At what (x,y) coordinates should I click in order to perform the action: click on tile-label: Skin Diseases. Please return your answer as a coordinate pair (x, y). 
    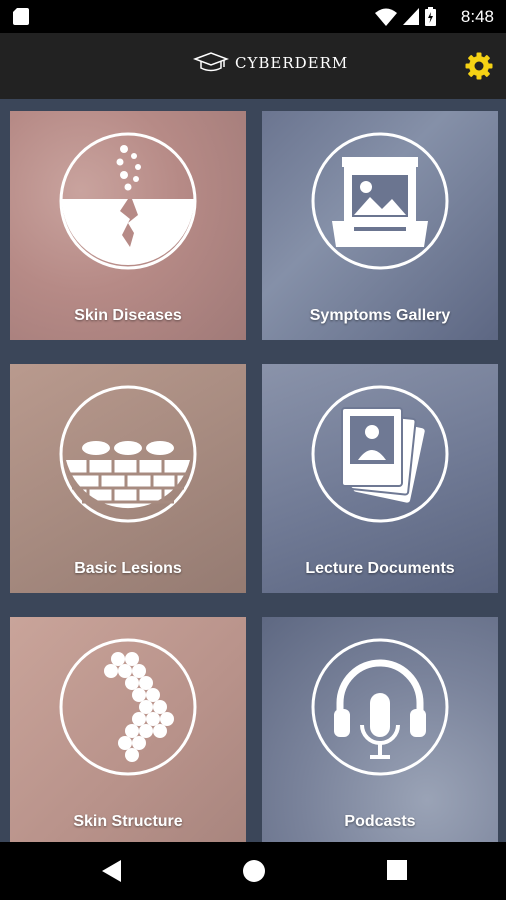
    Looking at the image, I should click on (128, 315).